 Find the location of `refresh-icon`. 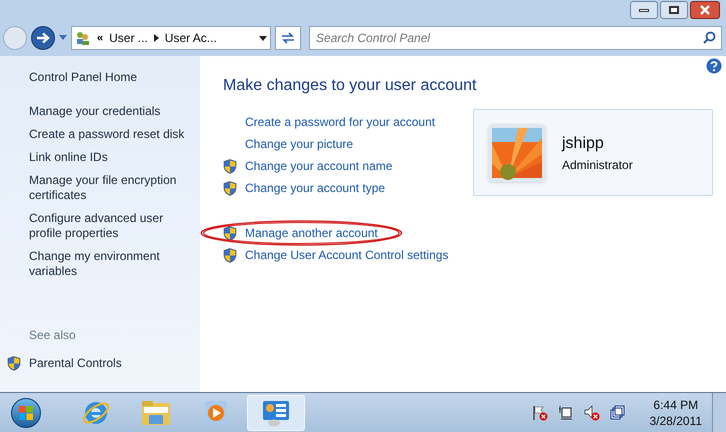

refresh-icon is located at coordinates (288, 38).